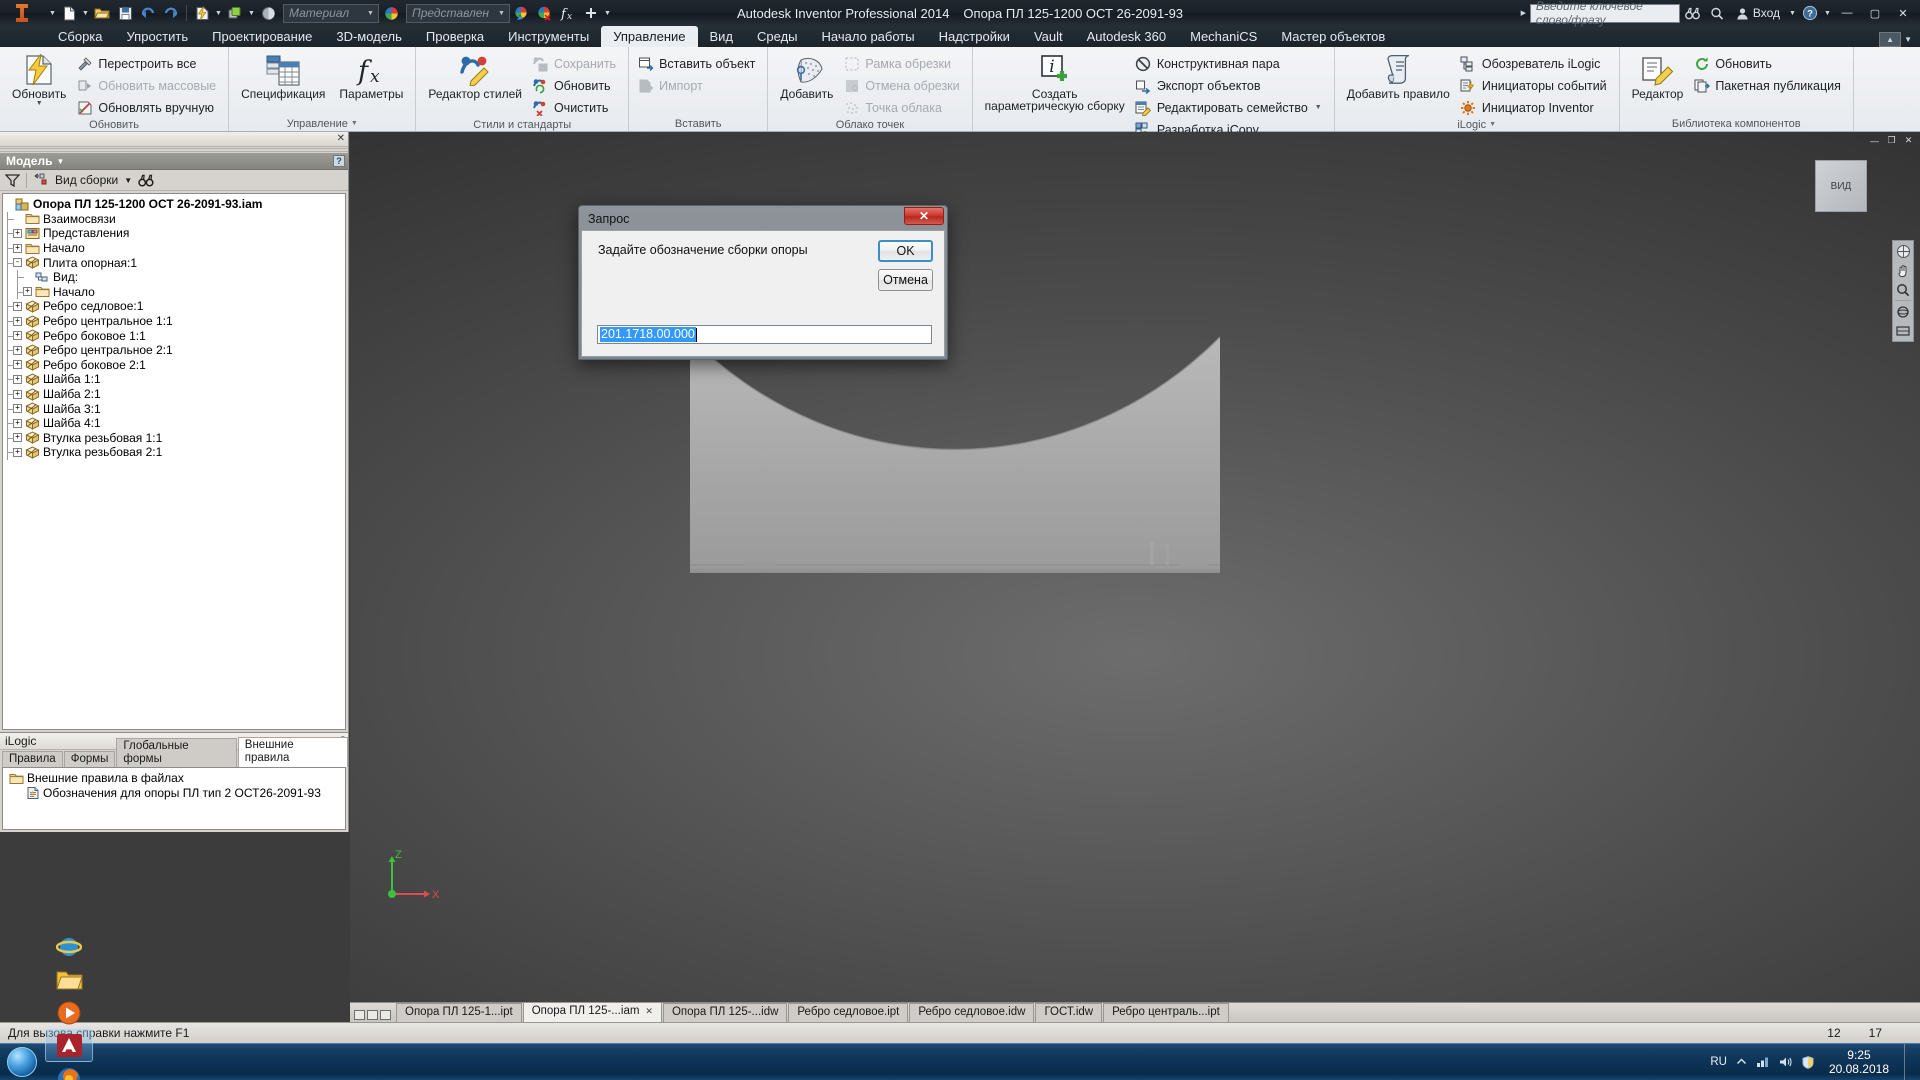  What do you see at coordinates (1048, 36) in the screenshot?
I see `ribbon-tab-11: Vault` at bounding box center [1048, 36].